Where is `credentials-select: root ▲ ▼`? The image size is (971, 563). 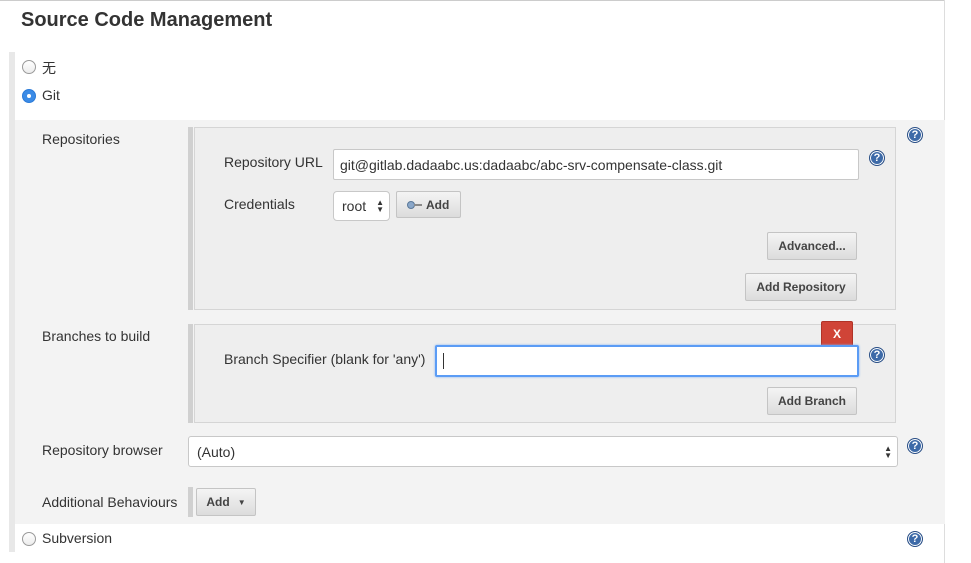 credentials-select: root ▲ ▼ is located at coordinates (361, 206).